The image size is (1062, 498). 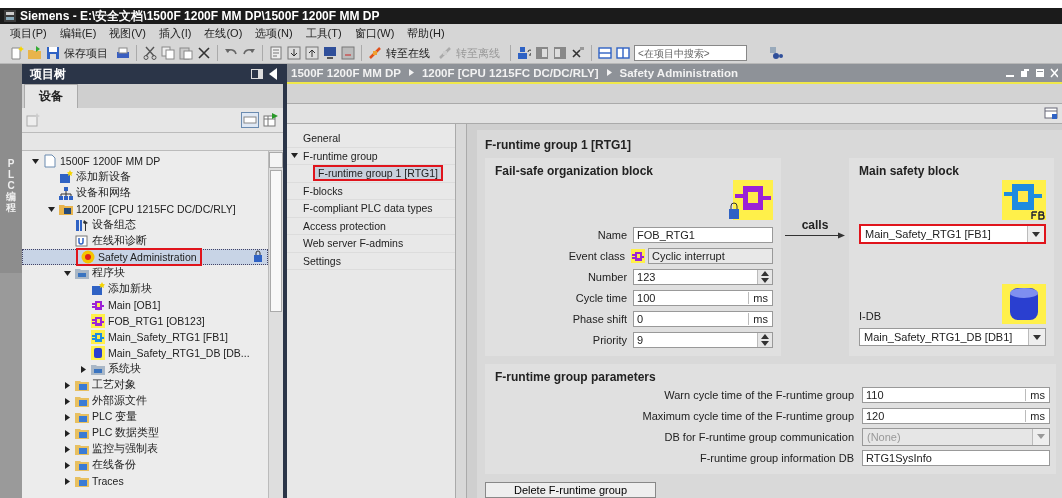 What do you see at coordinates (145, 449) in the screenshot?
I see `tree-item: 监控与强制表` at bounding box center [145, 449].